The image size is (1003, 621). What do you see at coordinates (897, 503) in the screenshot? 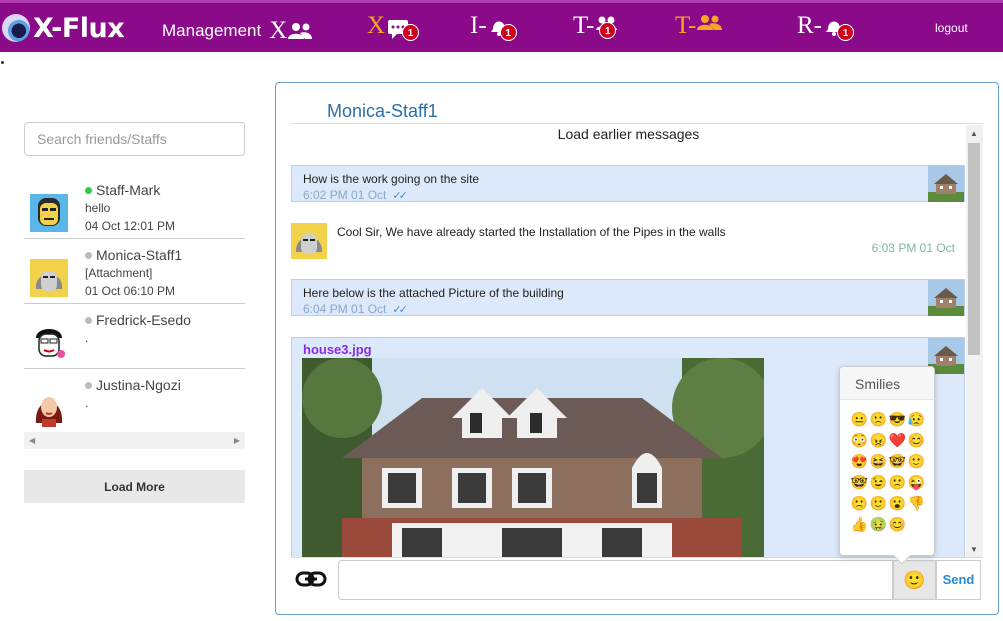
I see `emoji-option: 😮` at bounding box center [897, 503].